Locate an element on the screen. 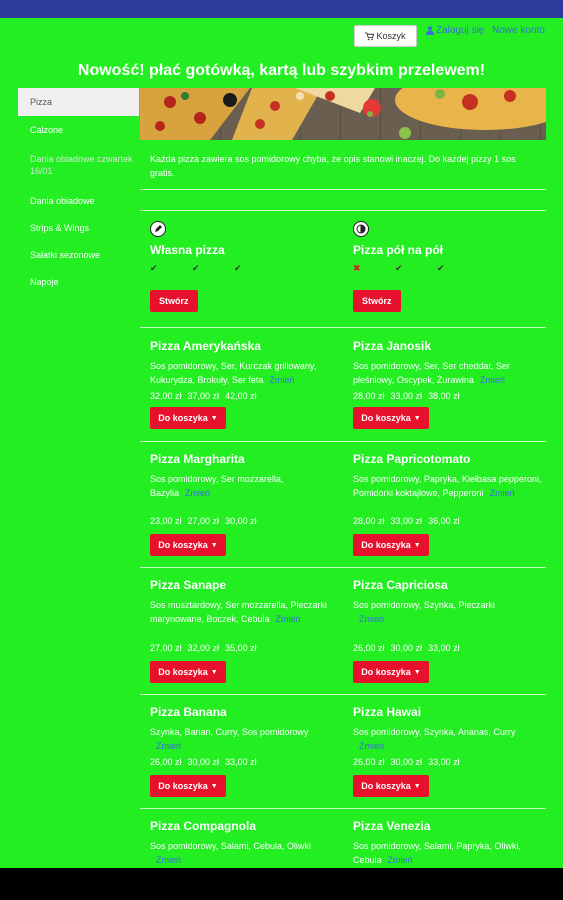 Image resolution: width=563 pixels, height=900 pixels. price-large: 42,00 zł is located at coordinates (241, 396).